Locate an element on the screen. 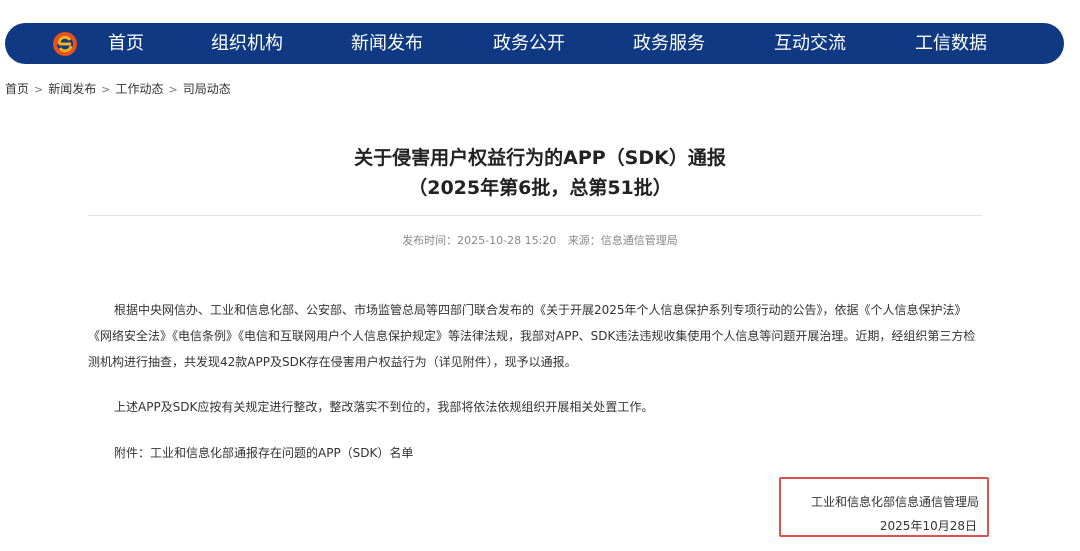  article-subtitle: （2025年第6批，总第51批） is located at coordinates (540, 188).